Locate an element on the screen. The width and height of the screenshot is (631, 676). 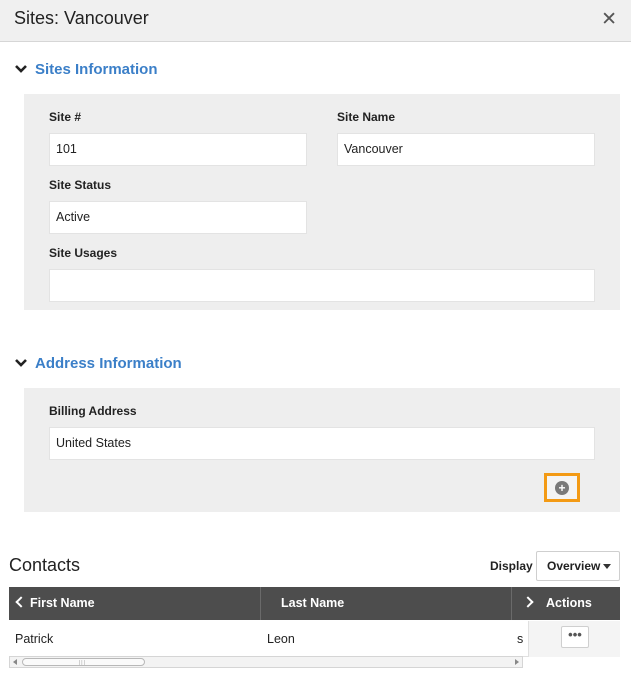
horizontal-scrollbar: ||| is located at coordinates (266, 662).